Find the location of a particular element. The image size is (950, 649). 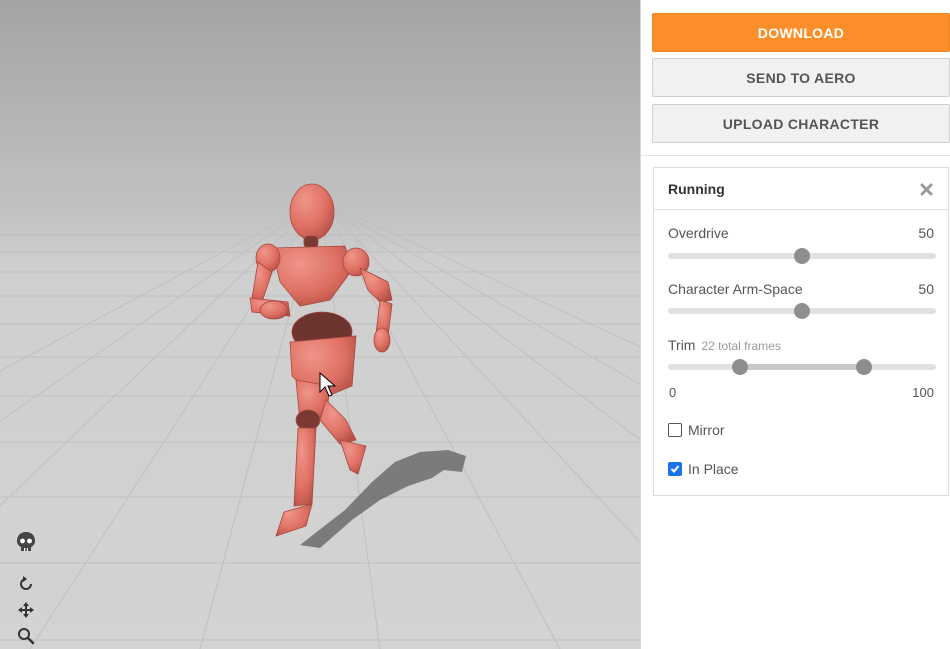

mirror-option: Mirror is located at coordinates (696, 430).